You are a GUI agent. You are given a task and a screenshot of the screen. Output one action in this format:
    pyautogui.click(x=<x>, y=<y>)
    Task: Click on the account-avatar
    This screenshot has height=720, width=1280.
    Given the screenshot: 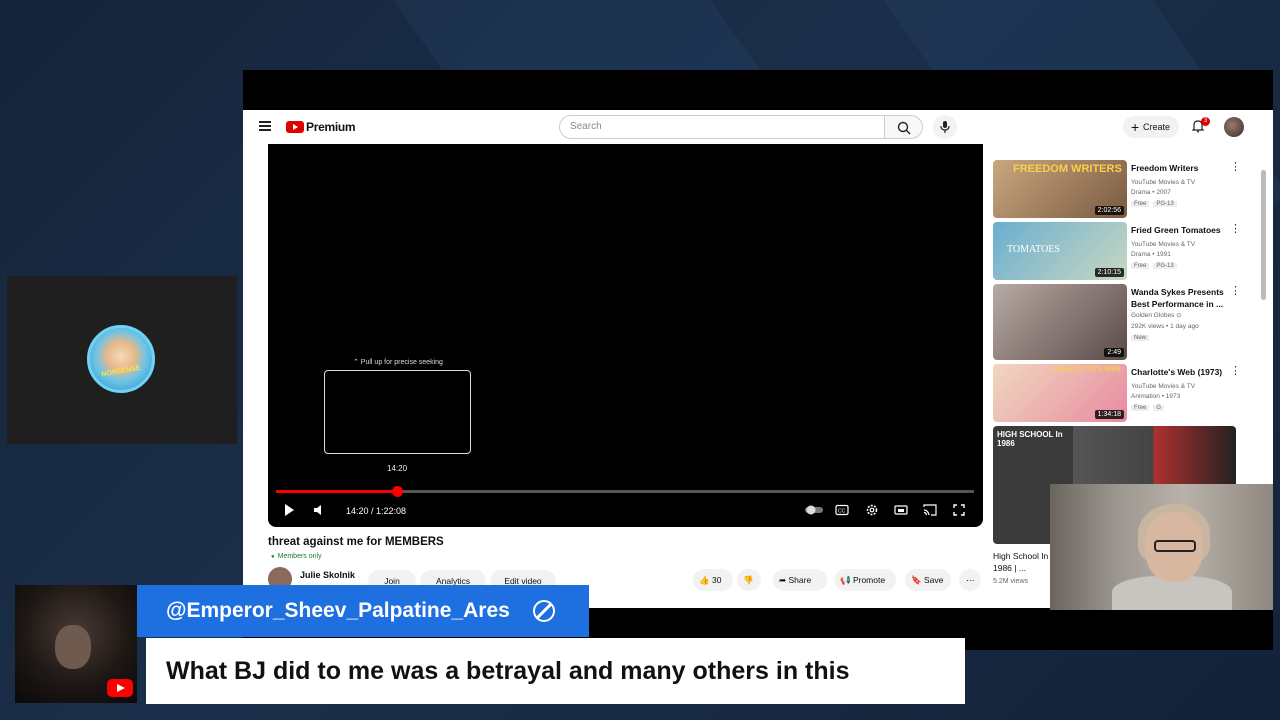 What is the action you would take?
    pyautogui.click(x=1234, y=127)
    